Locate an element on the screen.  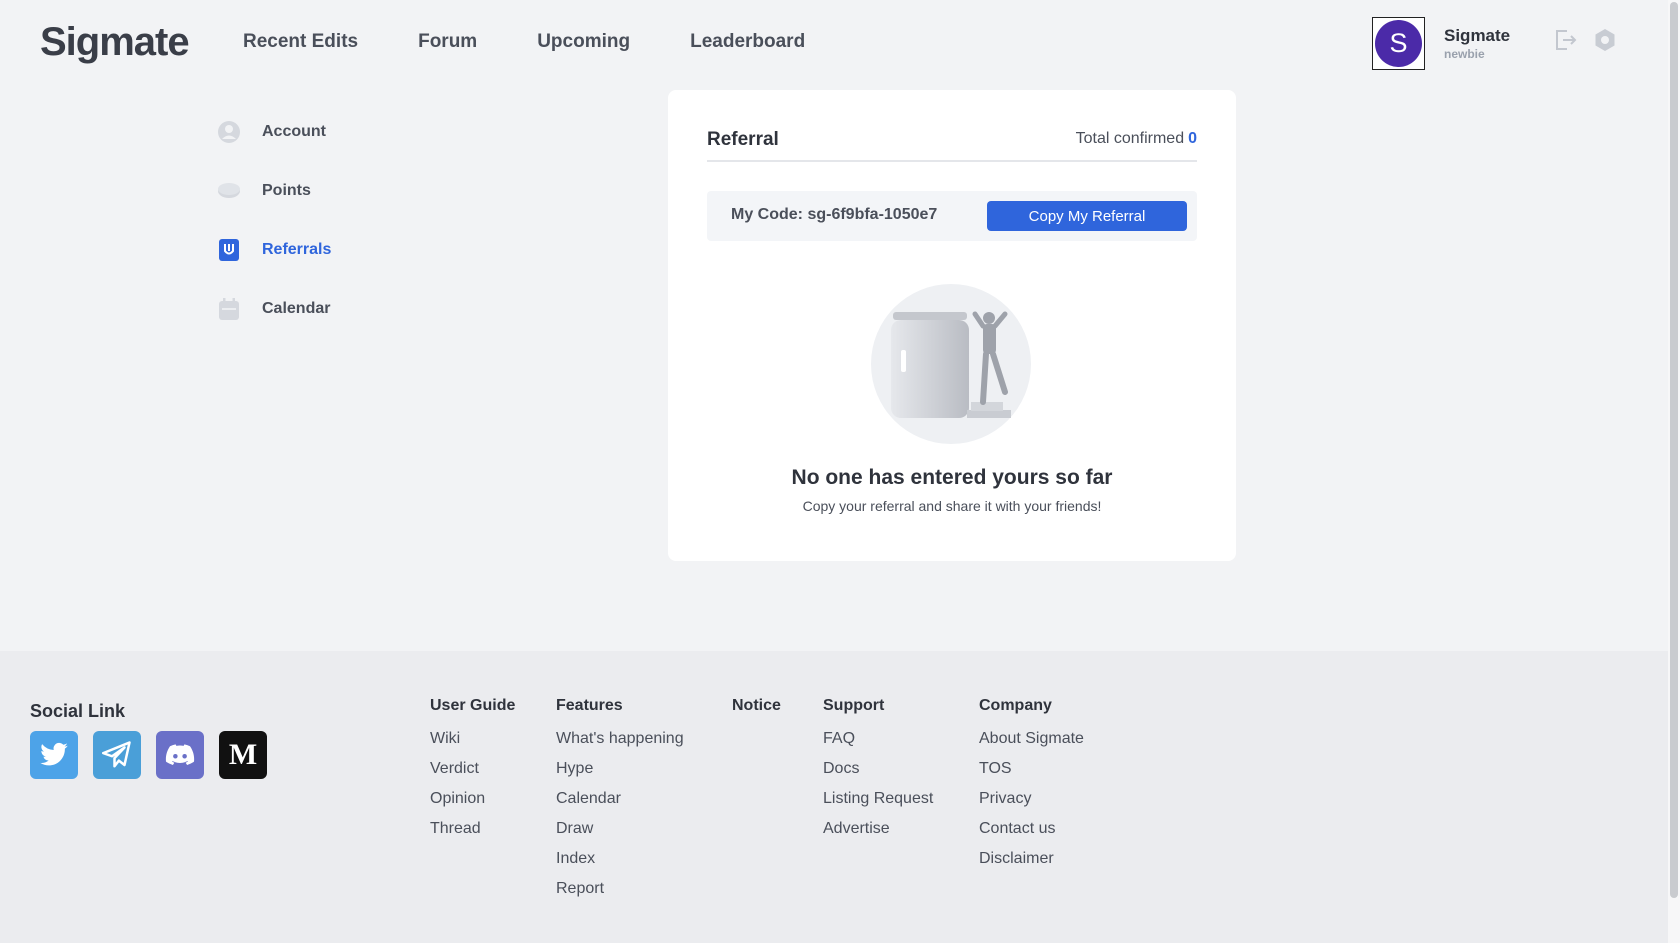
footer-col-user-guide: User Guide Wiki Verdict Opinion Thread is located at coordinates (472, 770).